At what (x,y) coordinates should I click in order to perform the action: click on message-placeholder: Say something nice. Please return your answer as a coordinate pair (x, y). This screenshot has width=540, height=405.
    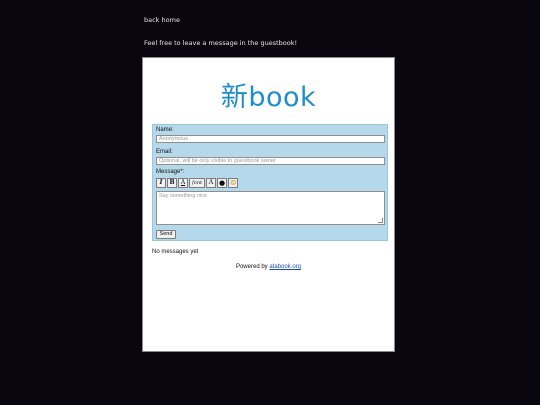
    Looking at the image, I should click on (183, 196).